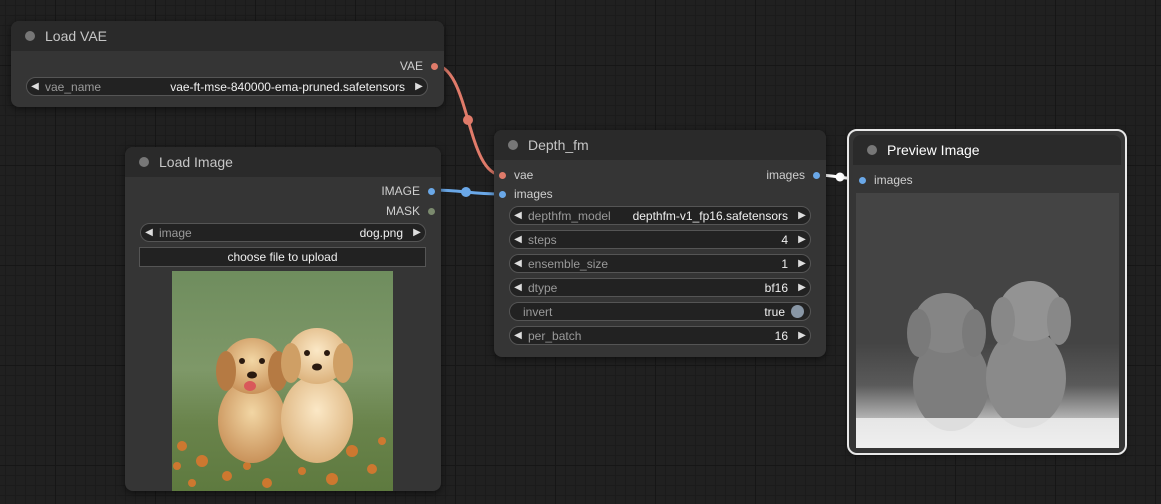 The width and height of the screenshot is (1161, 504). Describe the element at coordinates (774, 311) in the screenshot. I see `invert-value: true` at that location.